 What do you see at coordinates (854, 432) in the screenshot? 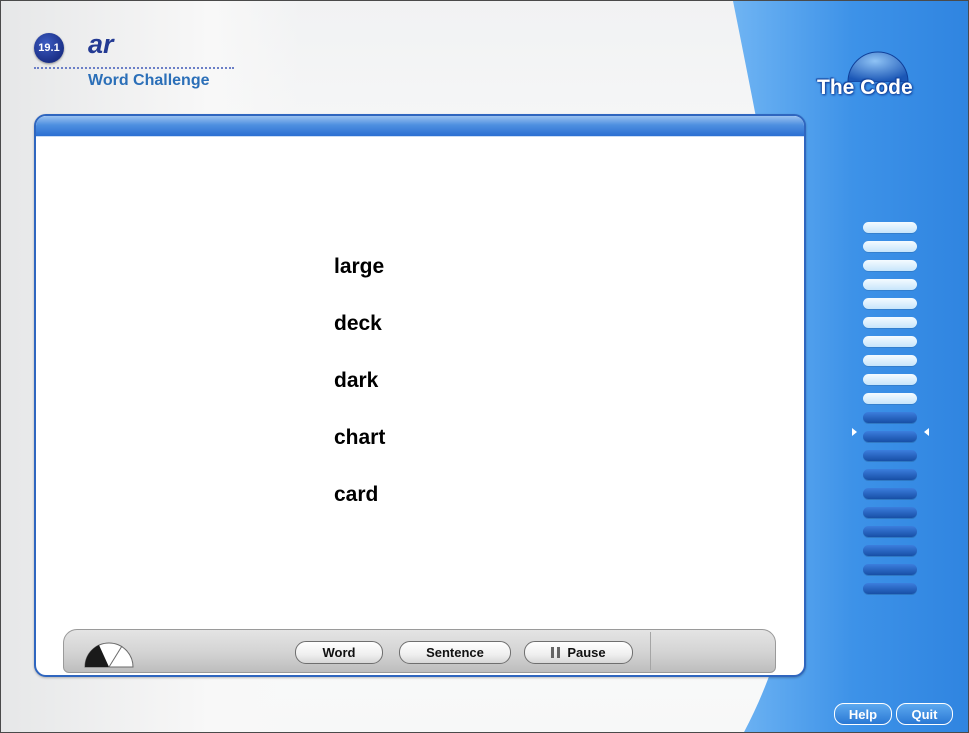
I see `current-level-marker-left` at bounding box center [854, 432].